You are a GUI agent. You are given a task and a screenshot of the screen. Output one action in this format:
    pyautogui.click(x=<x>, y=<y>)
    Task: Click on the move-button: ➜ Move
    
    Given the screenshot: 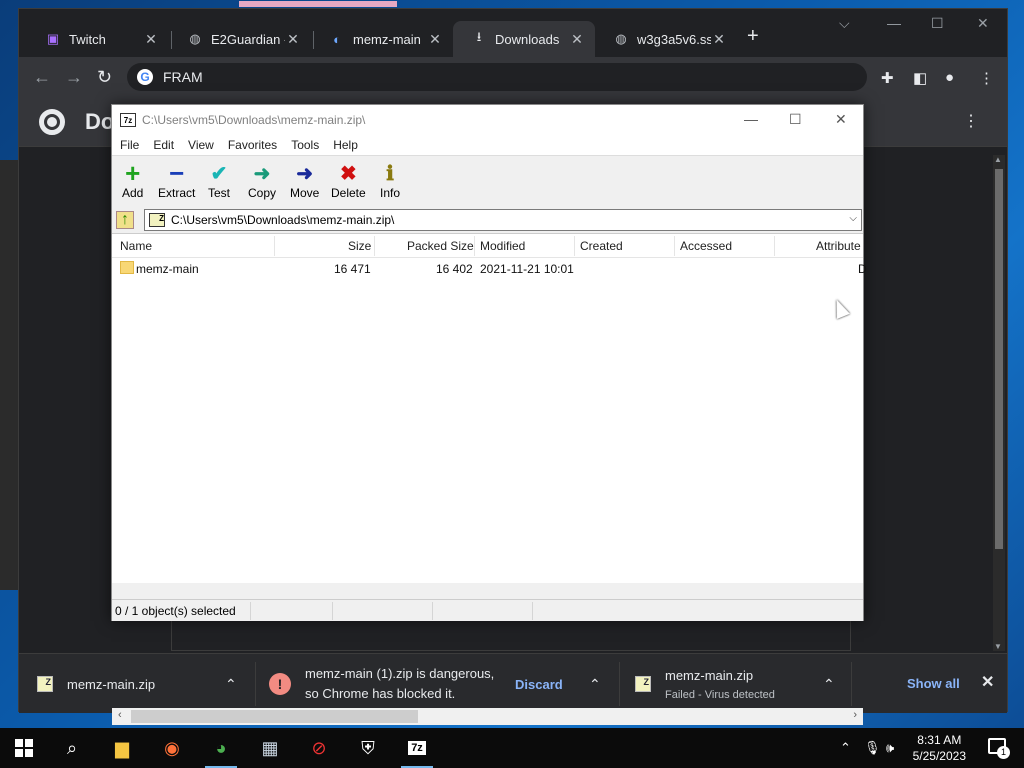 What is the action you would take?
    pyautogui.click(x=304, y=180)
    